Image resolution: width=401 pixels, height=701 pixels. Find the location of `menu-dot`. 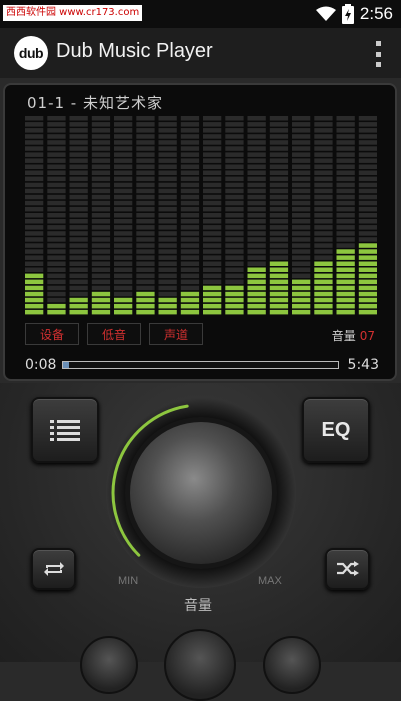

menu-dot is located at coordinates (378, 43).